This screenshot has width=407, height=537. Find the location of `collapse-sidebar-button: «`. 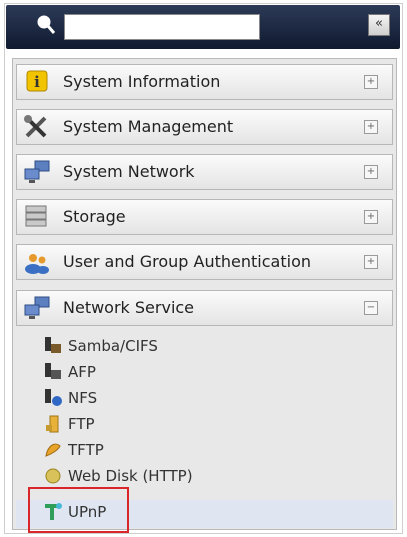

collapse-sidebar-button: « is located at coordinates (379, 25).